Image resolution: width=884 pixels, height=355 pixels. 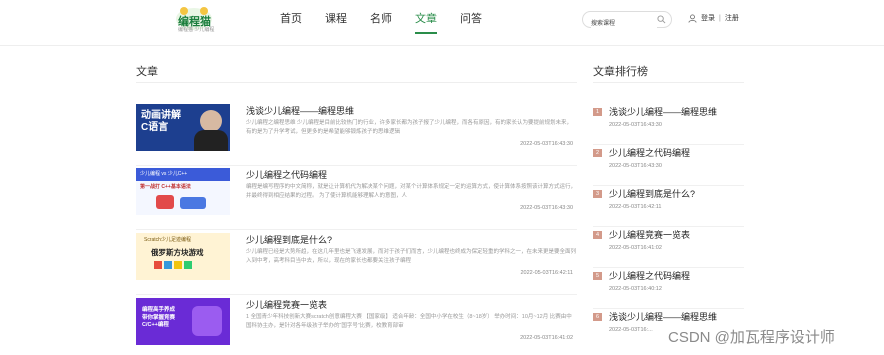 What do you see at coordinates (471, 20) in the screenshot?
I see `nav-qa: 问答` at bounding box center [471, 20].